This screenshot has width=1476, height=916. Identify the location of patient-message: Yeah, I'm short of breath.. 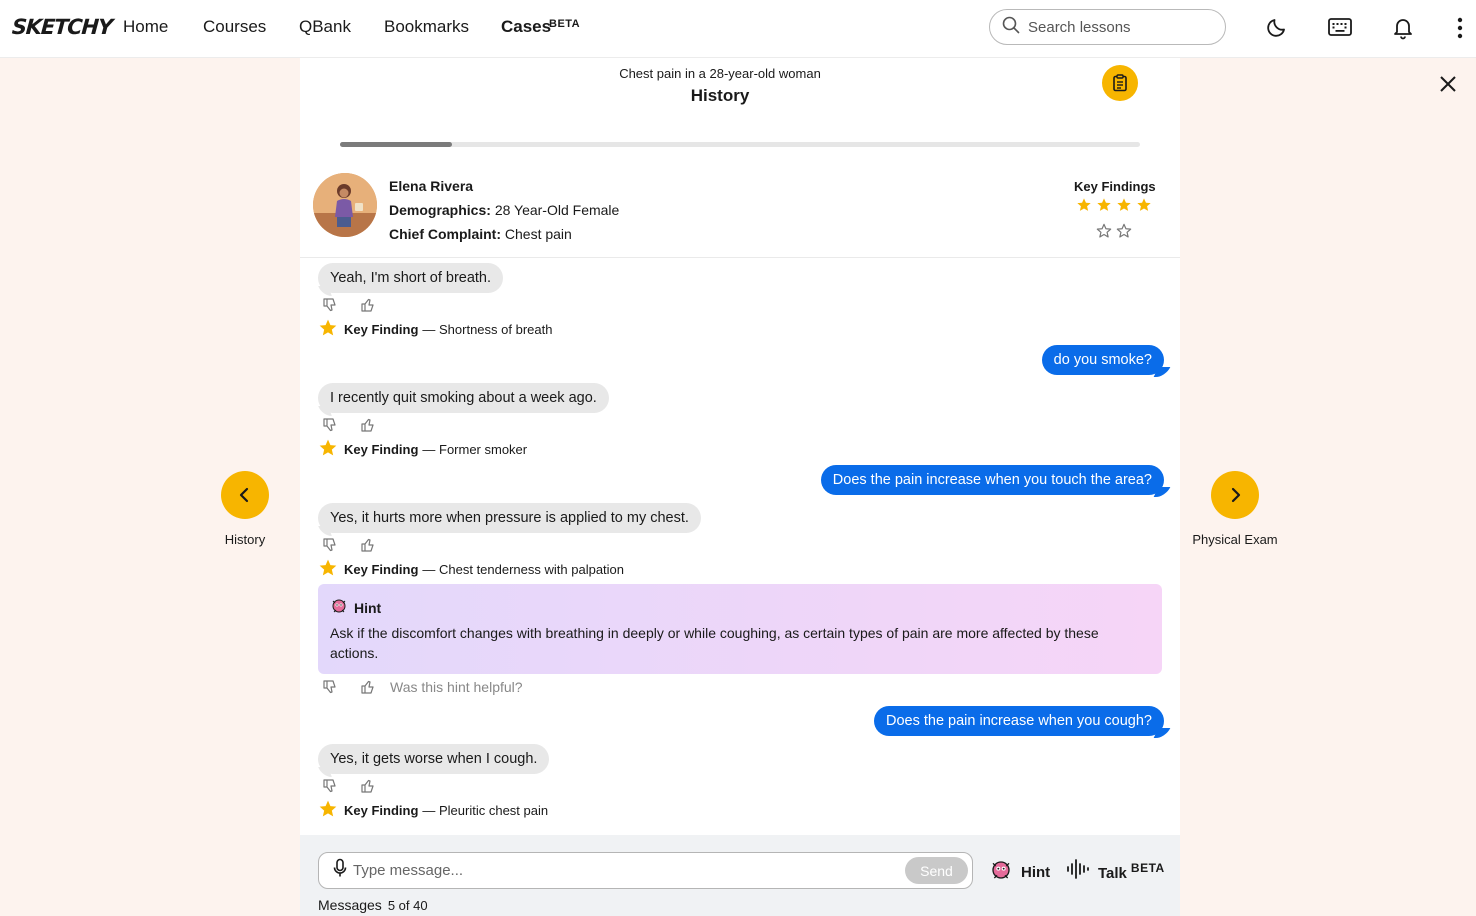
(411, 278).